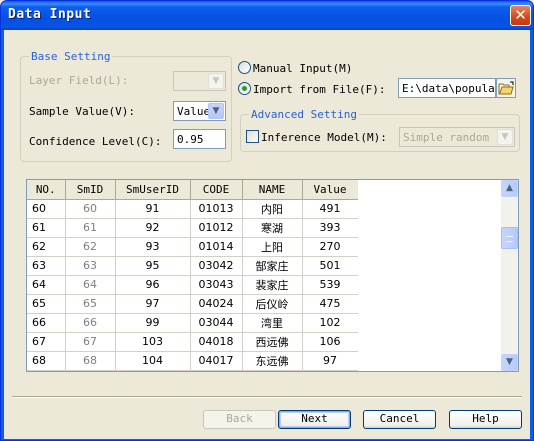 The width and height of the screenshot is (534, 441). Describe the element at coordinates (272, 361) in the screenshot. I see `cell-name: 东远佛` at that location.